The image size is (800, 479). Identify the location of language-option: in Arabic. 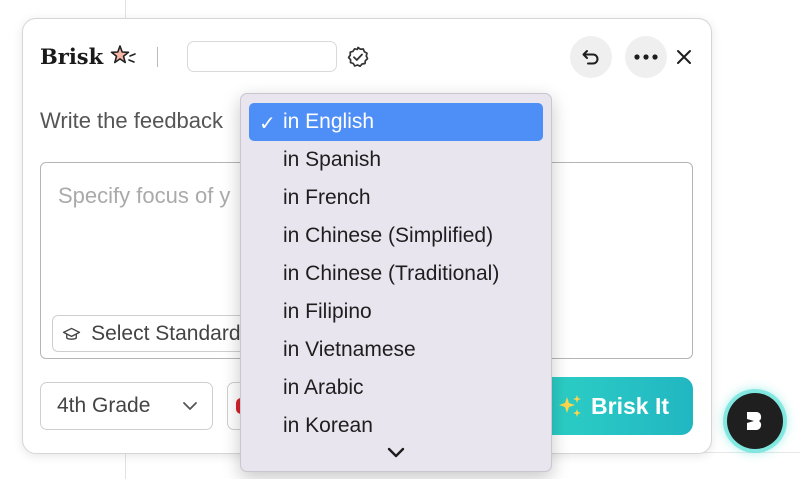
(396, 388).